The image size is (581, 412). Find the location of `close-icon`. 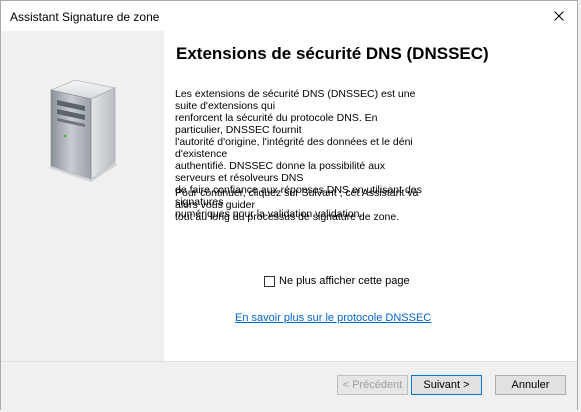

close-icon is located at coordinates (559, 16).